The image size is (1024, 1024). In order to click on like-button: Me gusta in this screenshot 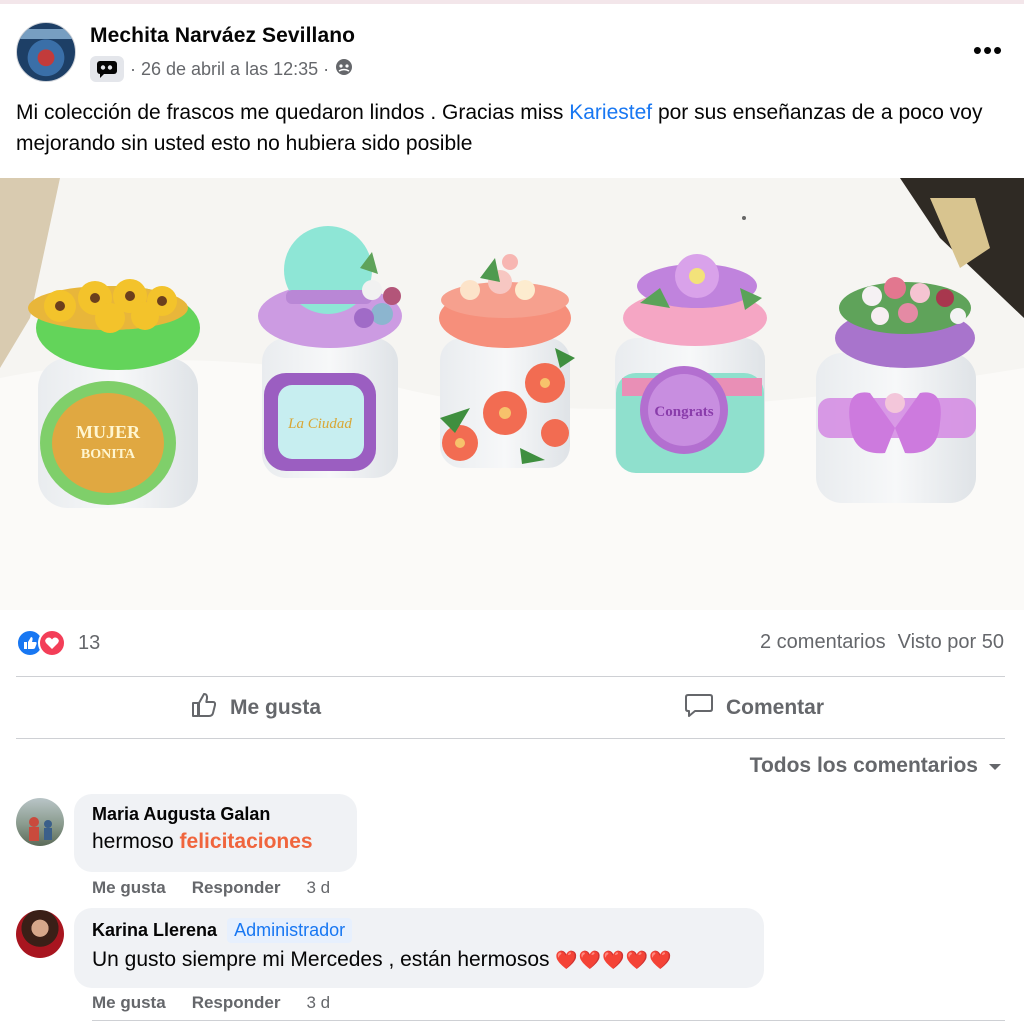, I will do `click(255, 708)`.